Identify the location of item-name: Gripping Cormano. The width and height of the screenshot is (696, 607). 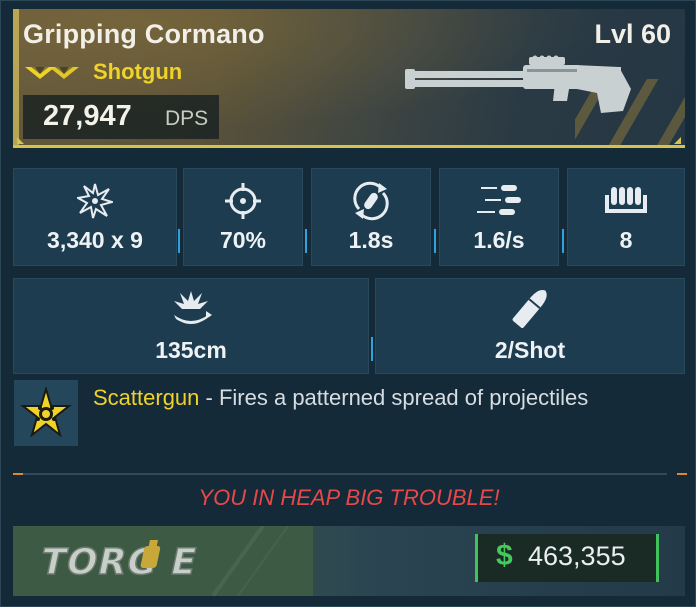
(144, 34).